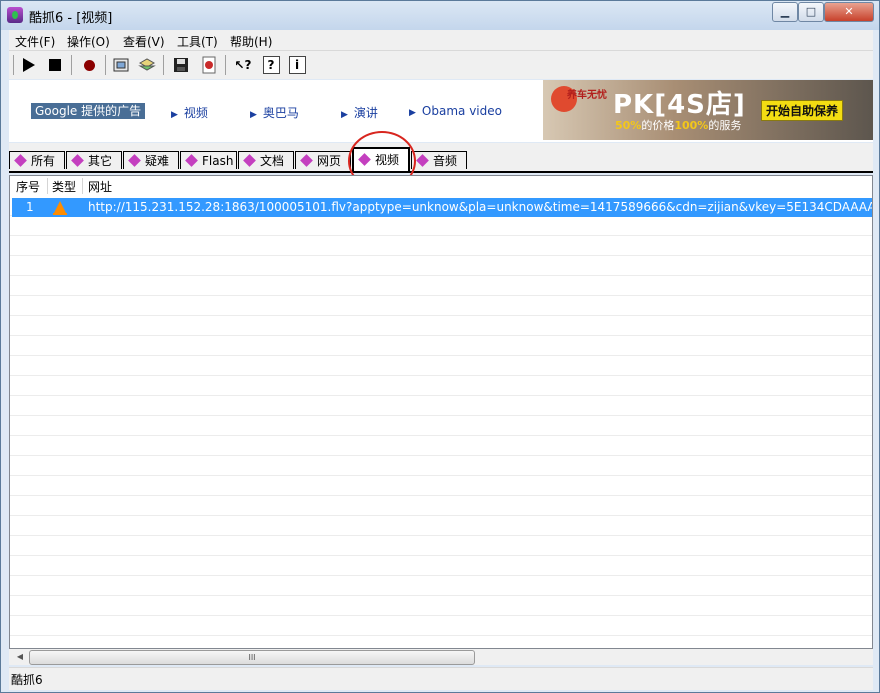  I want to click on tab-label: 所有, so click(43, 161).